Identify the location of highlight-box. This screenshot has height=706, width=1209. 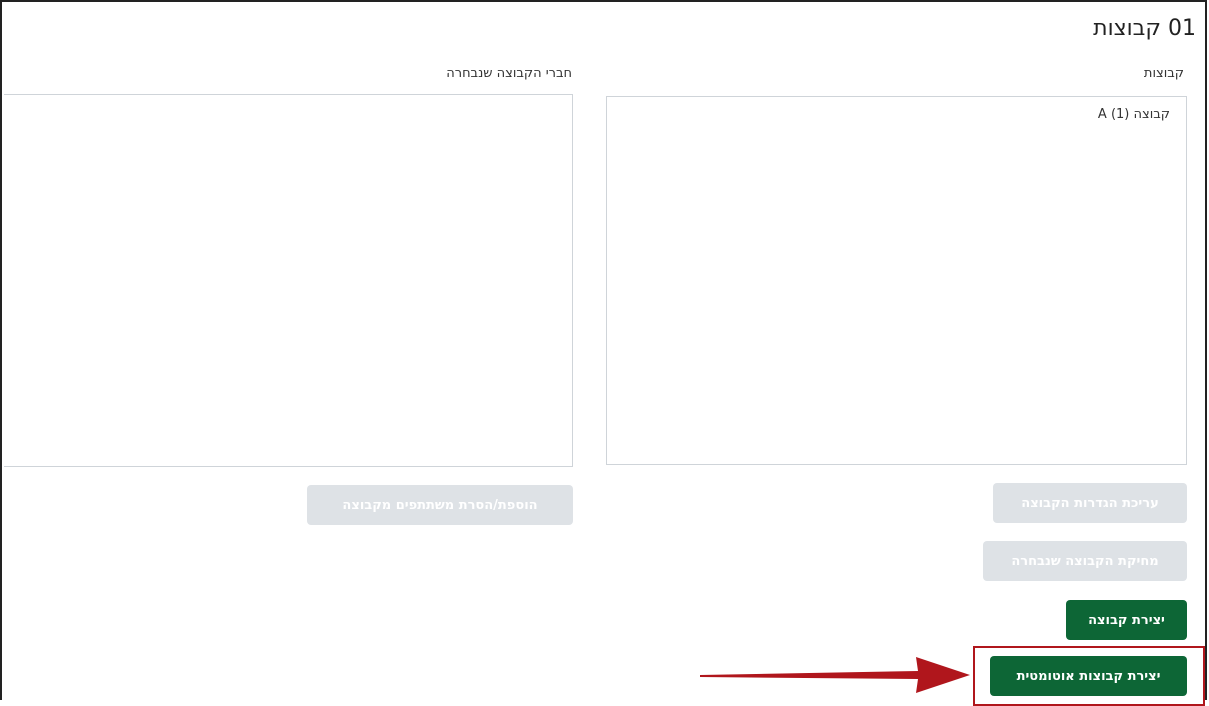
(1089, 676).